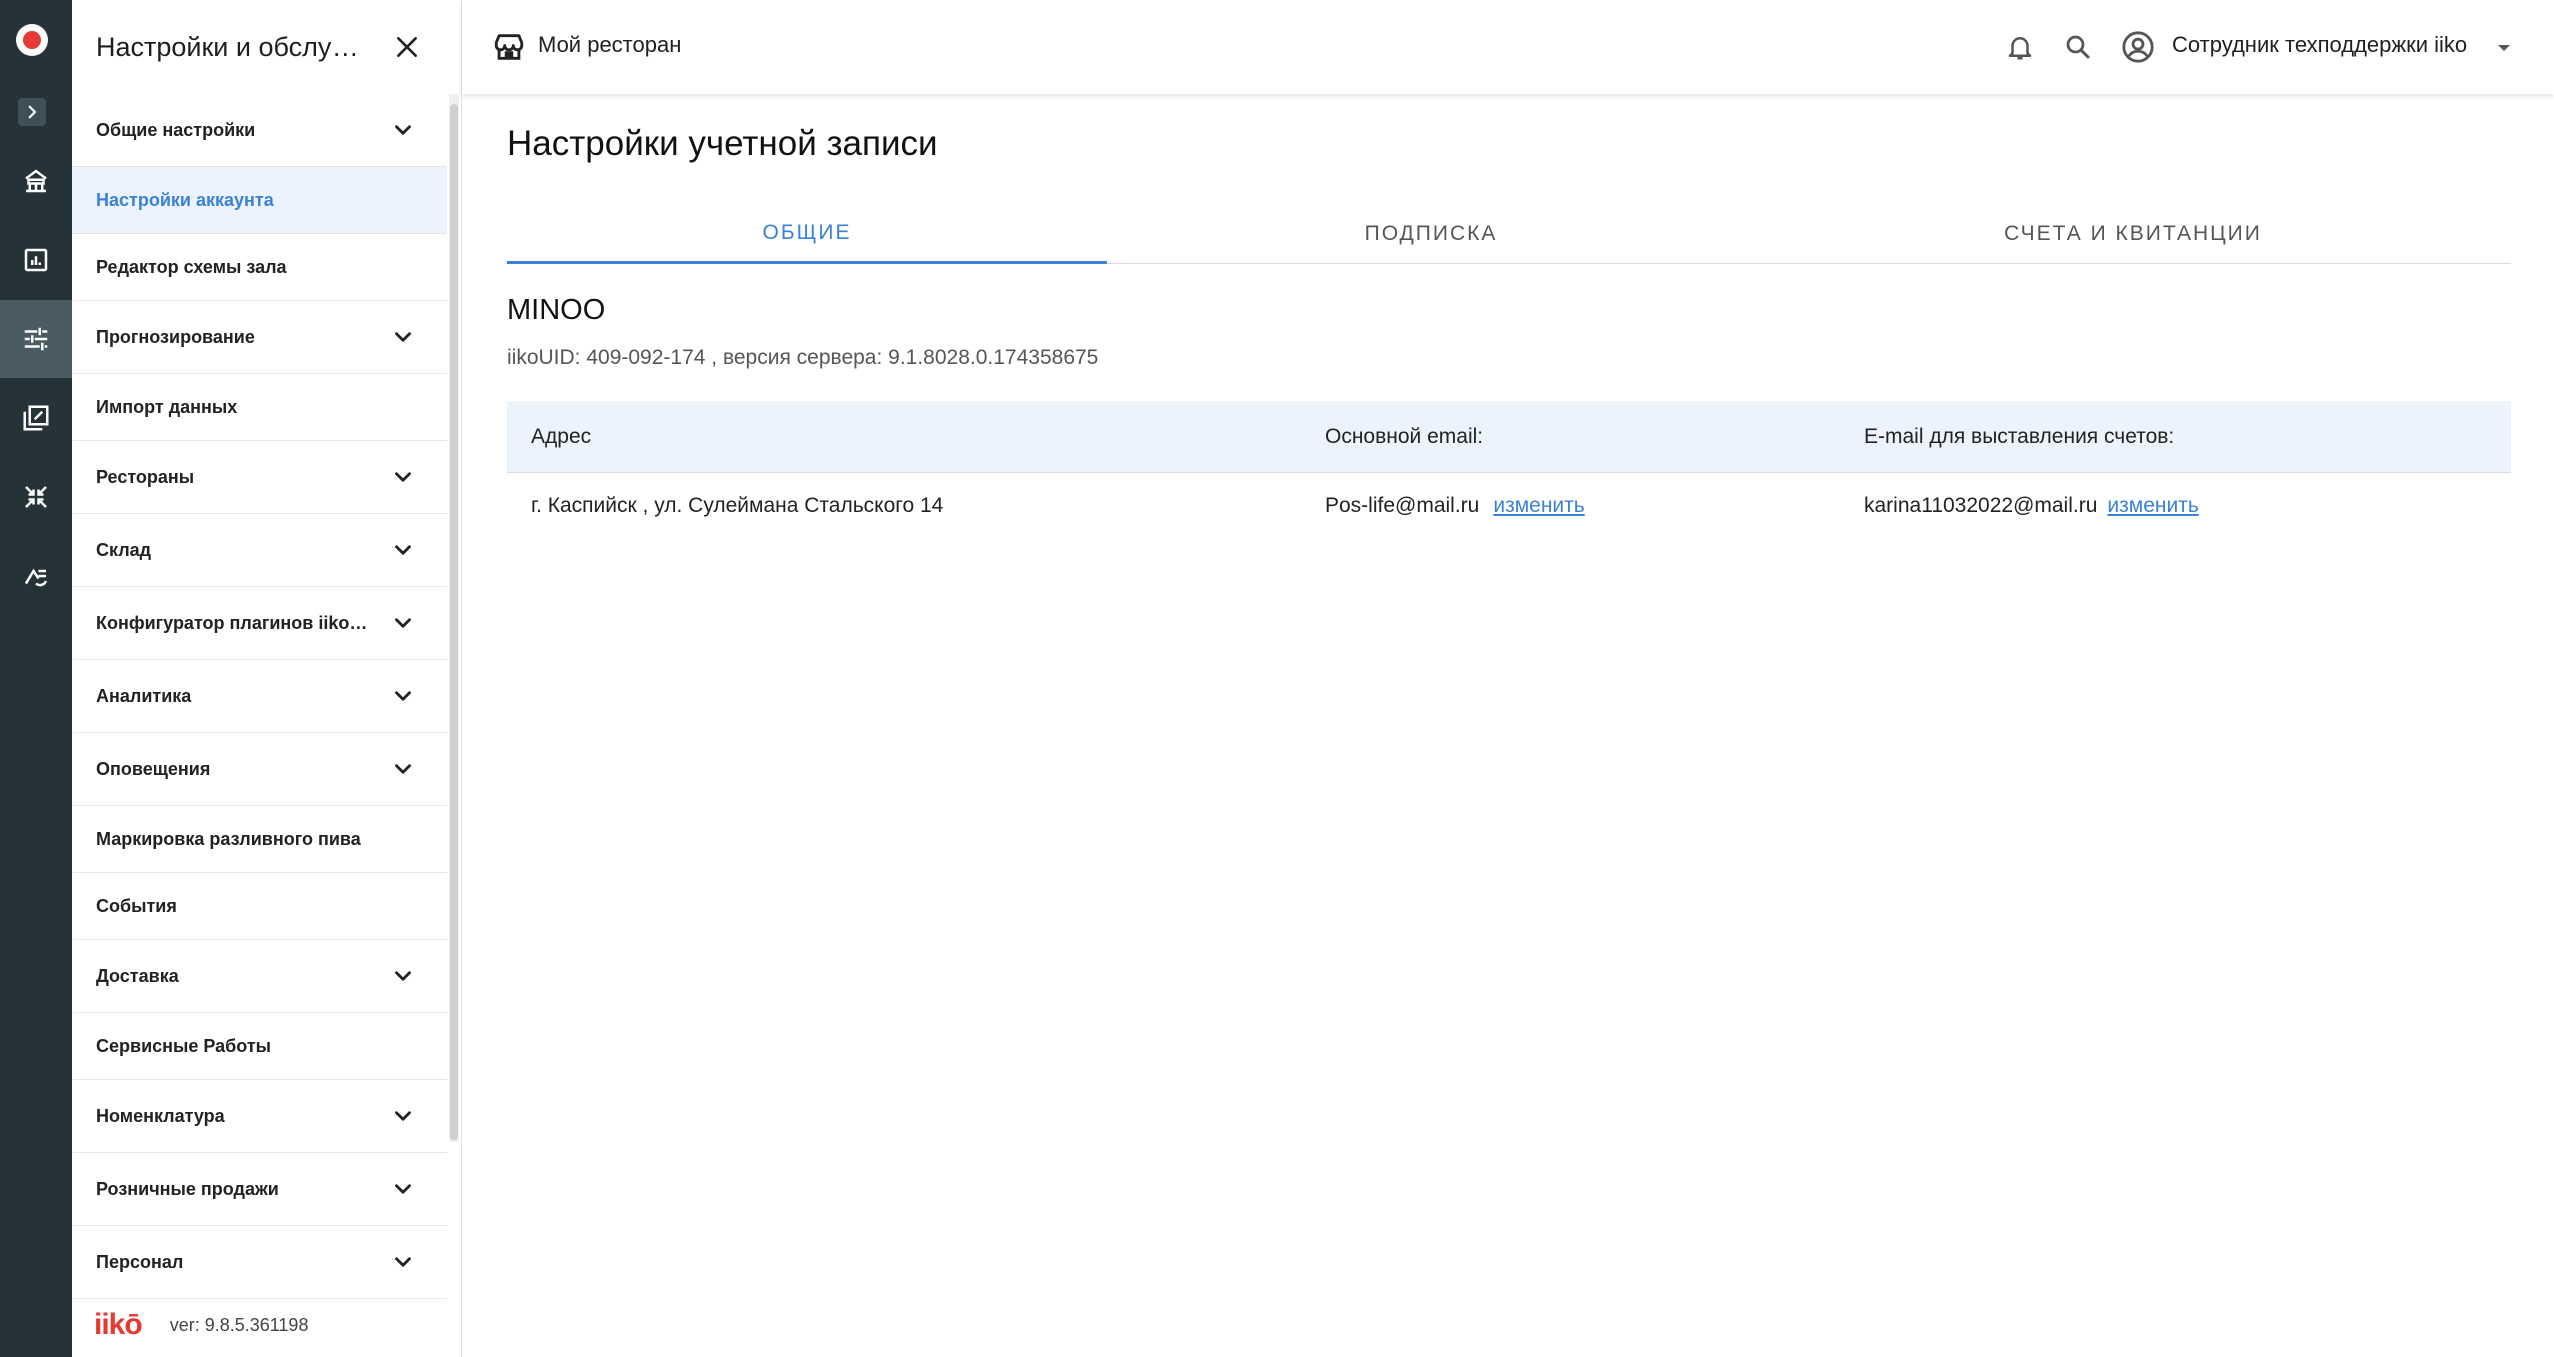 The width and height of the screenshot is (2554, 1357). Describe the element at coordinates (175, 336) in the screenshot. I see `sidebar-item-label: Прогнозирование` at that location.